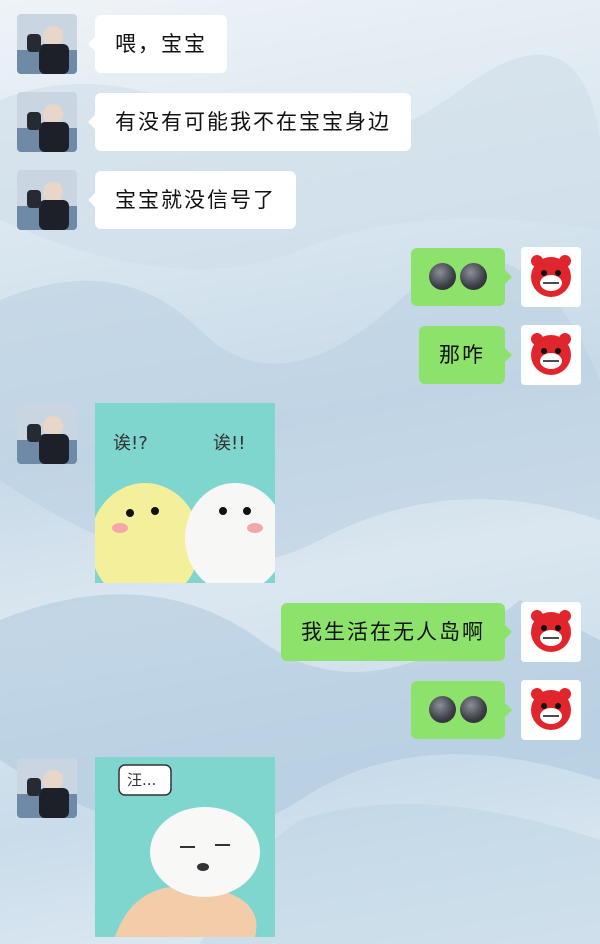 The height and width of the screenshot is (944, 600). I want to click on message-bubble-received: 喂，宝宝, so click(157, 44).